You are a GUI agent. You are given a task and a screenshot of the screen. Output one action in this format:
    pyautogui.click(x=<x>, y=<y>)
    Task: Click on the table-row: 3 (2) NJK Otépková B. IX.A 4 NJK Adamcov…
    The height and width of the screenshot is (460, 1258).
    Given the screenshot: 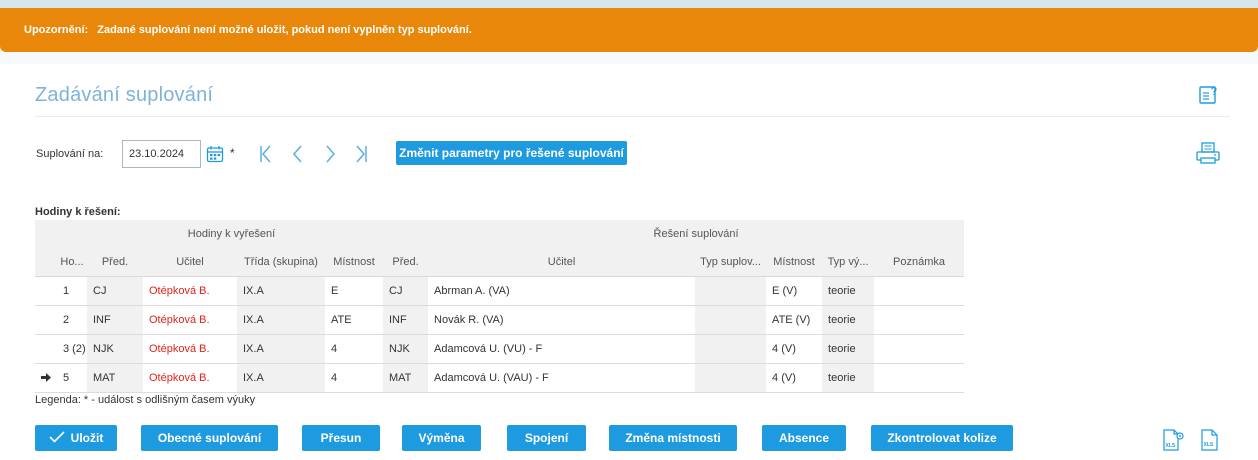 What is the action you would take?
    pyautogui.click(x=500, y=349)
    